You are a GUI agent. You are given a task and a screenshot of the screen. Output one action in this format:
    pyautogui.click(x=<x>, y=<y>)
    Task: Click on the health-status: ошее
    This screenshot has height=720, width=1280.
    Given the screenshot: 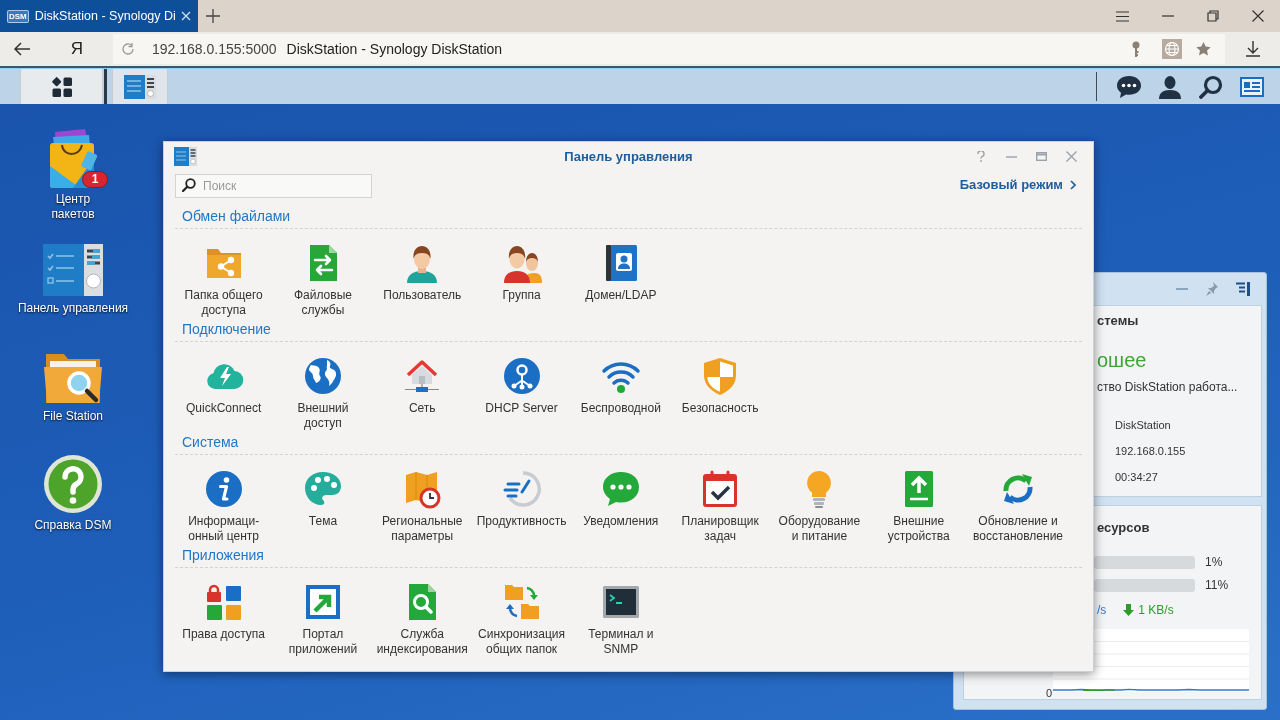 What is the action you would take?
    pyautogui.click(x=1122, y=360)
    